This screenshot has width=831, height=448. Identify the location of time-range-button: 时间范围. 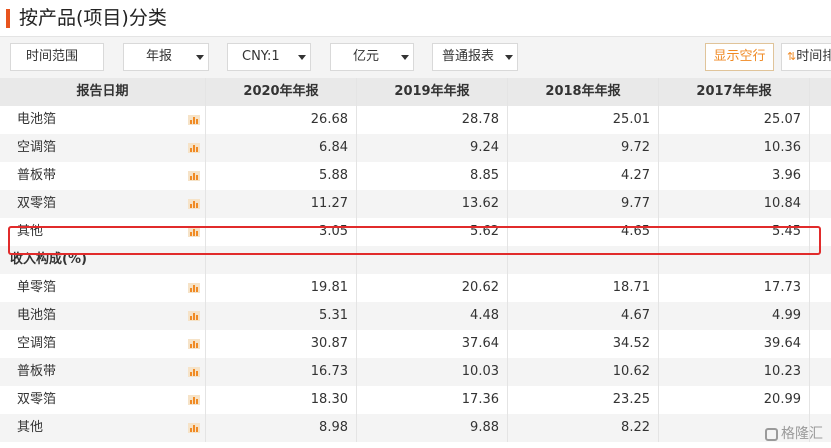
(57, 57).